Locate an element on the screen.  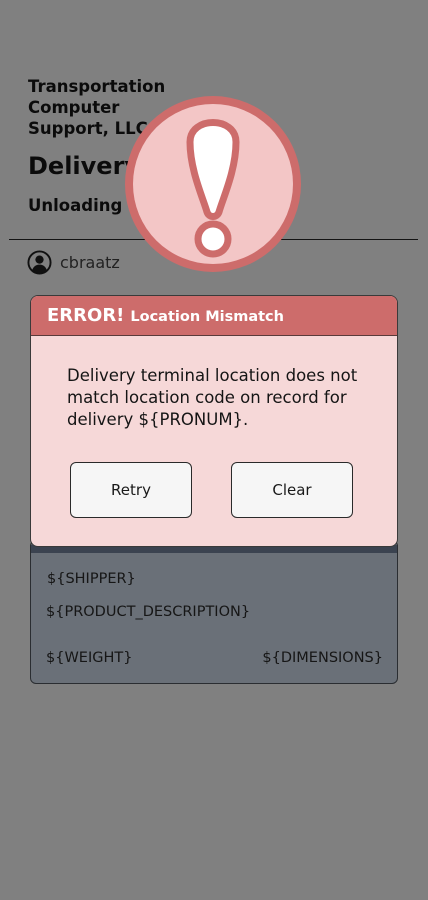
dimensions-text: ${DIMENSIONS} is located at coordinates (322, 658).